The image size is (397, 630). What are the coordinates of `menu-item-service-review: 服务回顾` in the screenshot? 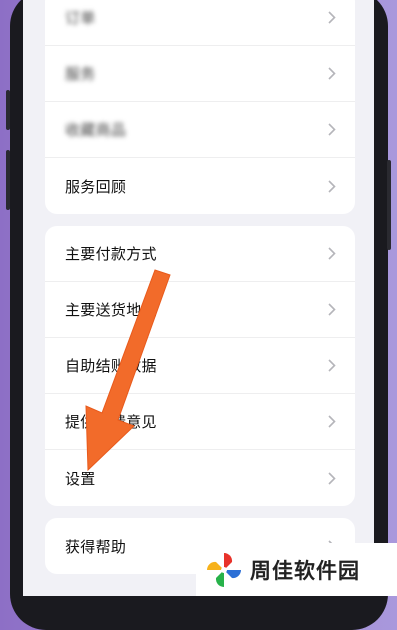 It's located at (200, 186).